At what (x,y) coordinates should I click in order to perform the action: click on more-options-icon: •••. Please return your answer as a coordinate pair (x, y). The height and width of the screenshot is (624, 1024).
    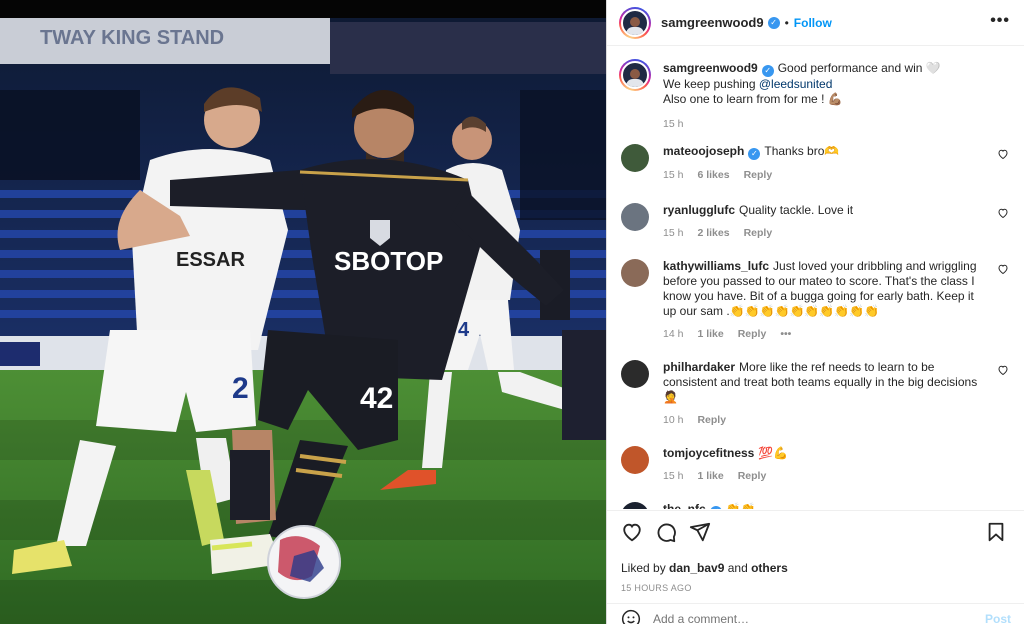
    Looking at the image, I should click on (1000, 21).